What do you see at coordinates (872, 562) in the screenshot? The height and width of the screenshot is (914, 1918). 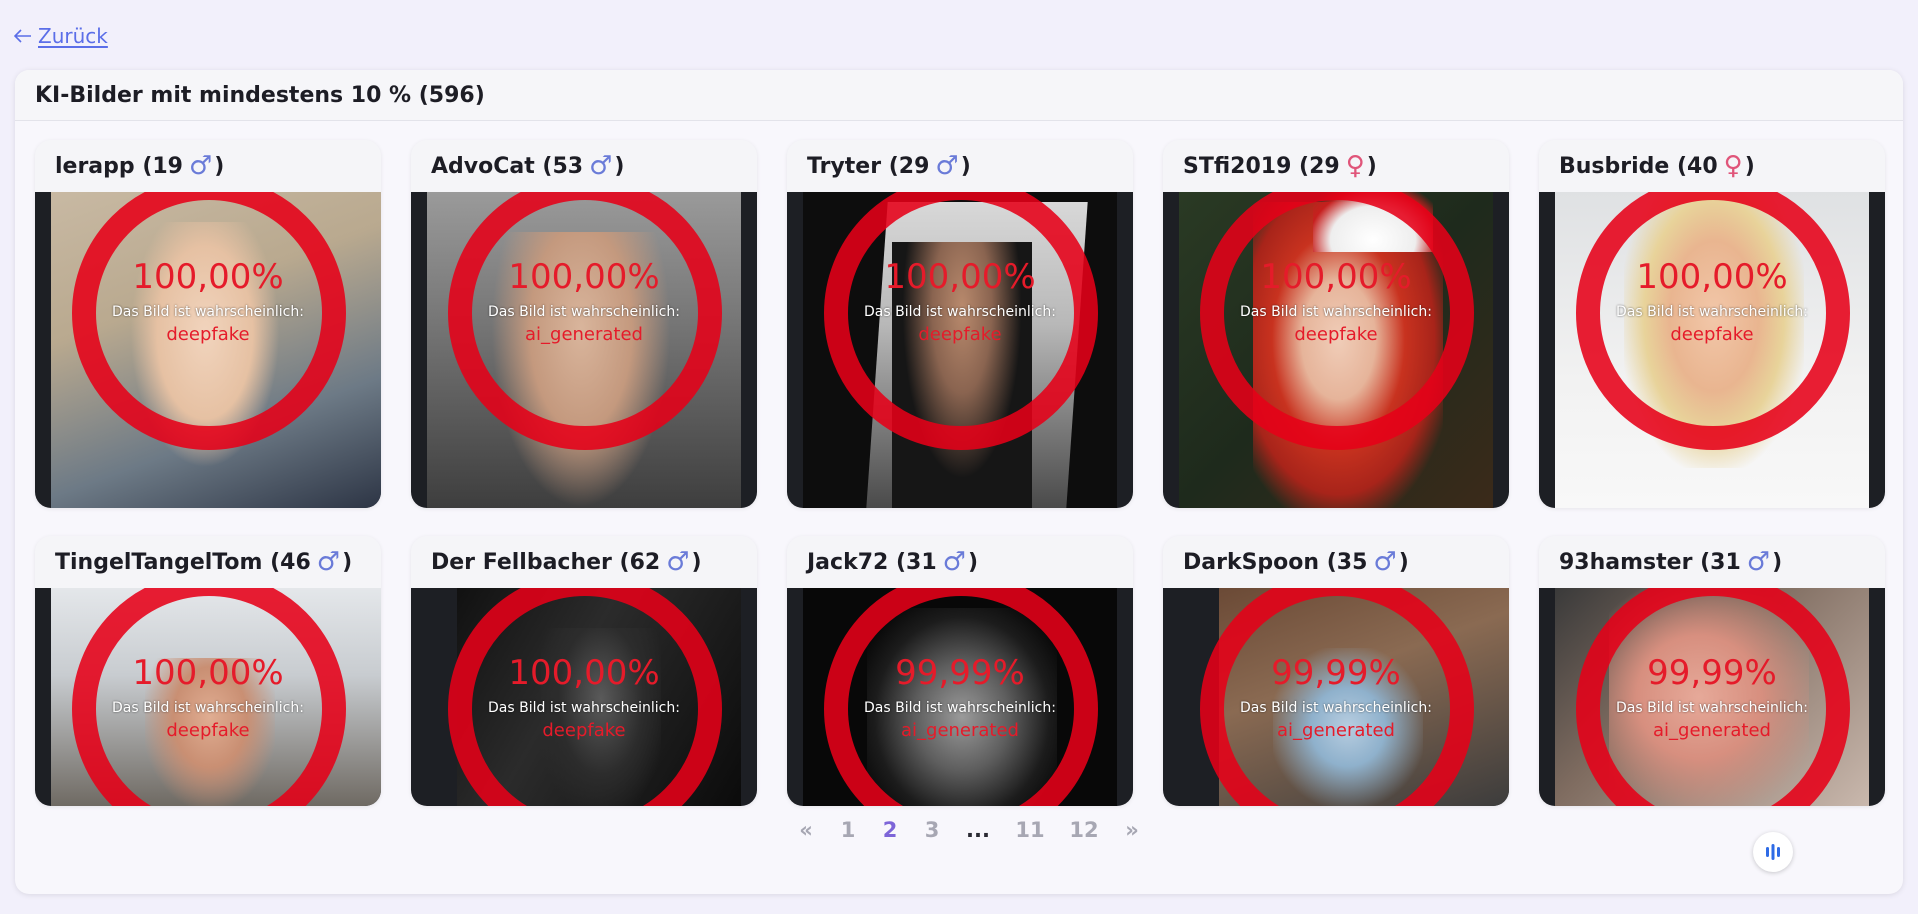 I see `card-name: Jack72 (31` at bounding box center [872, 562].